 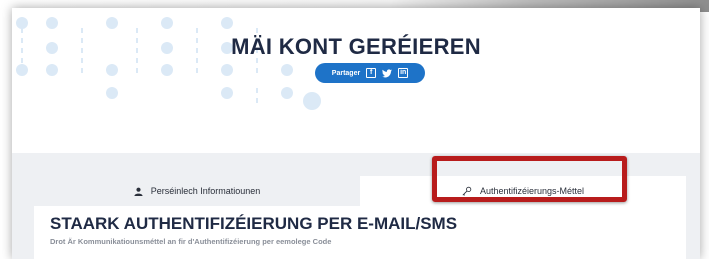 What do you see at coordinates (346, 73) in the screenshot?
I see `share-label: Partager` at bounding box center [346, 73].